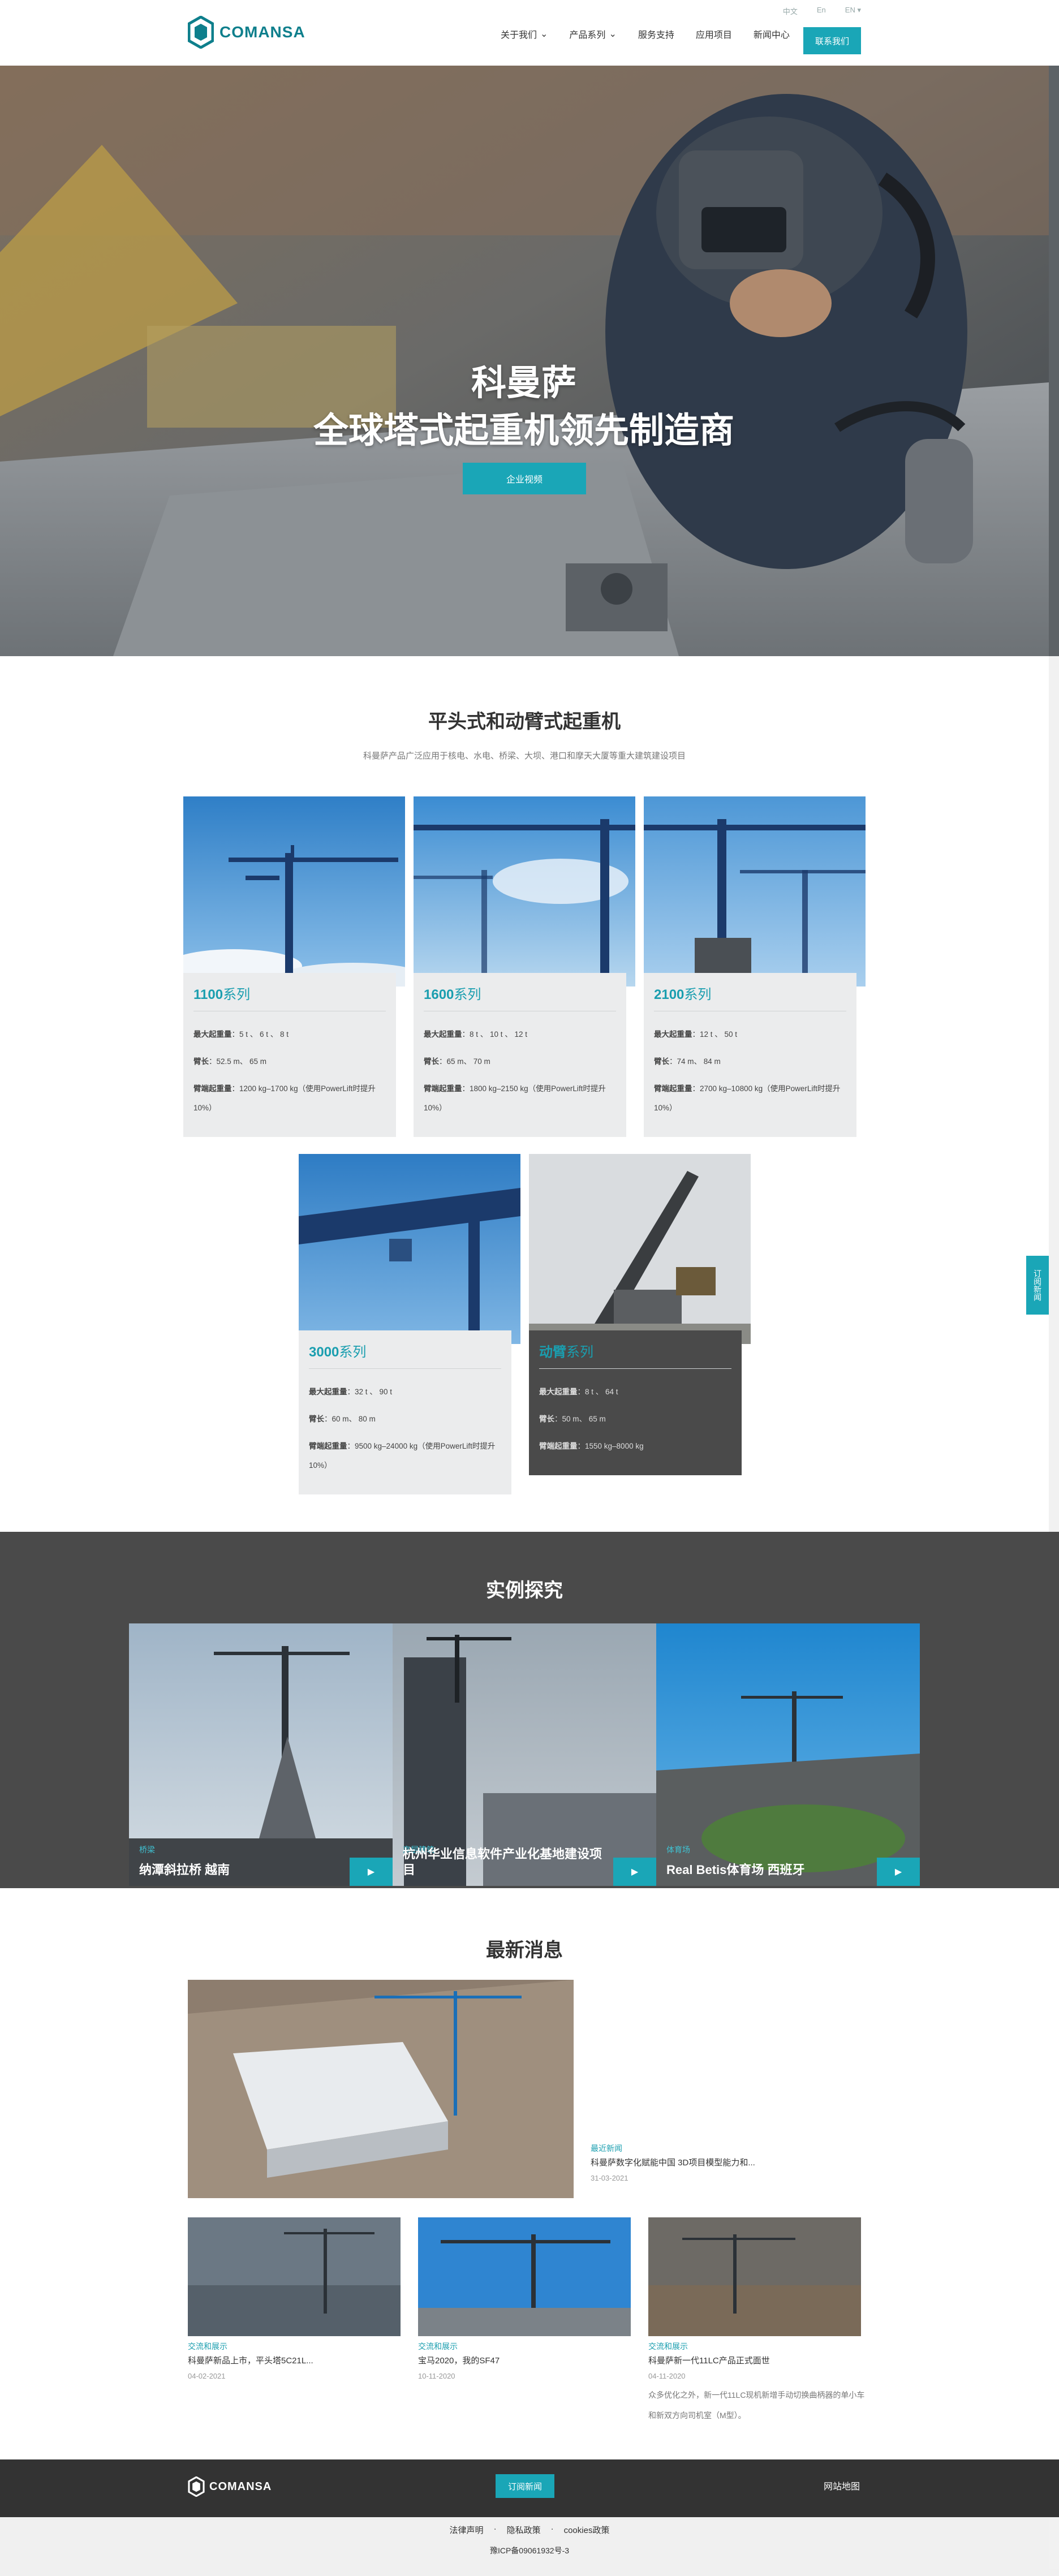  What do you see at coordinates (609, 2178) in the screenshot?
I see `news-date: 31-03-2021` at bounding box center [609, 2178].